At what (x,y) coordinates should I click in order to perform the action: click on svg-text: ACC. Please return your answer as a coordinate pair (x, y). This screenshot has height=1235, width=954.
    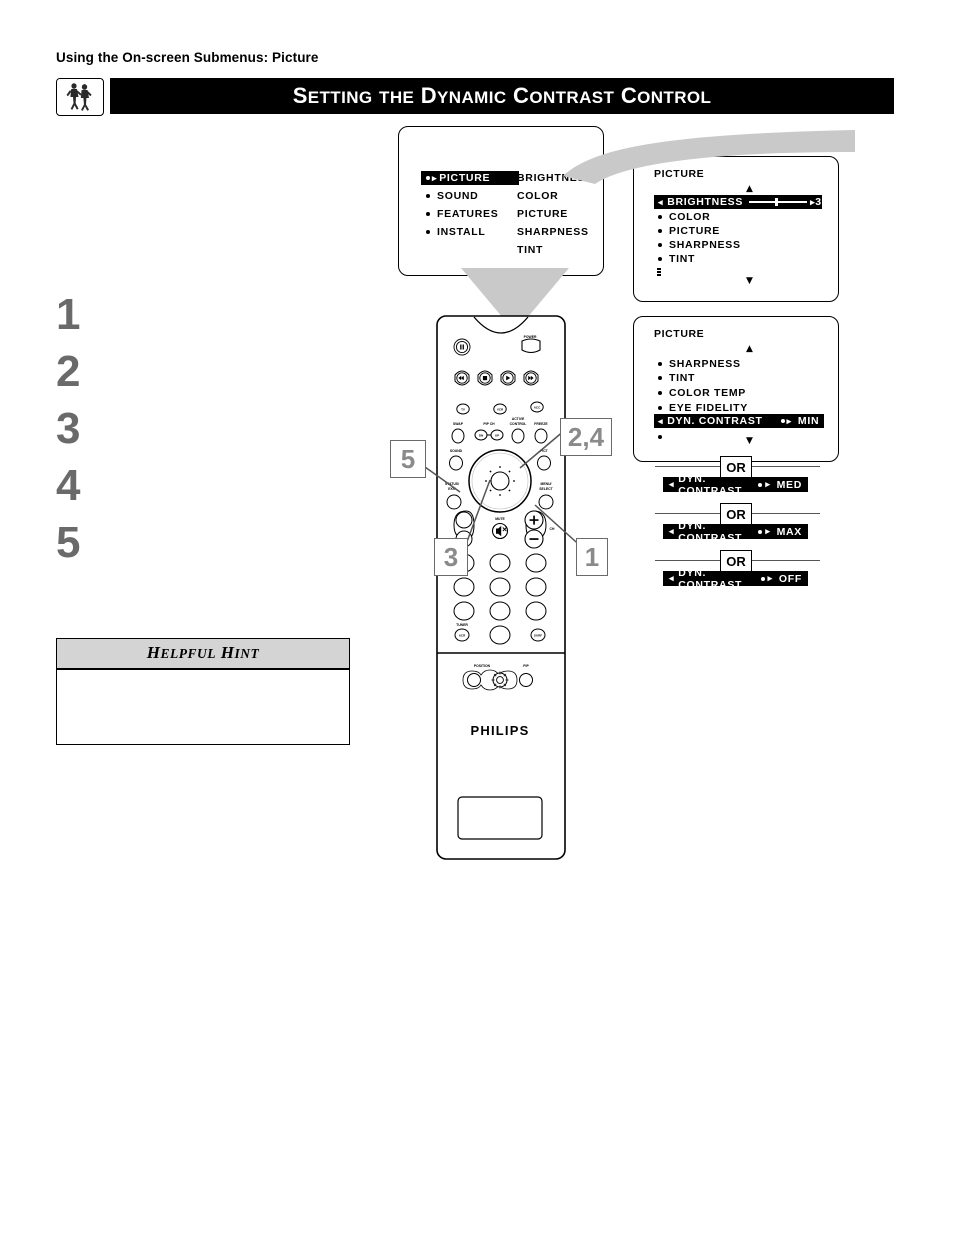
    Looking at the image, I should click on (537, 408).